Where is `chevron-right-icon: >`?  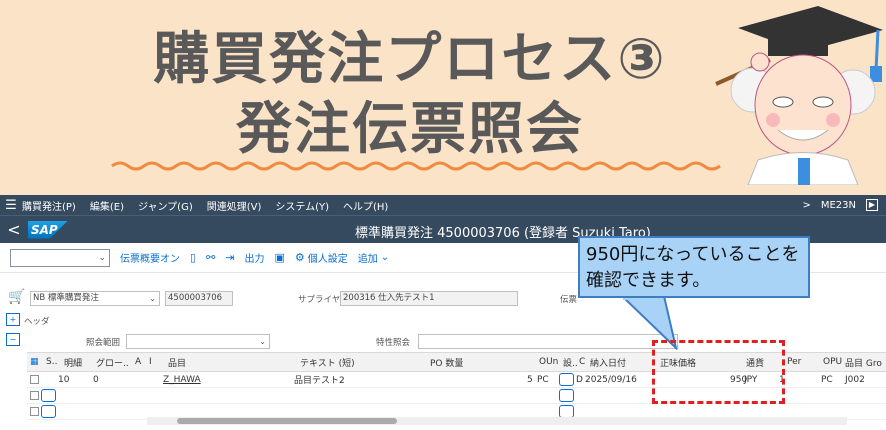 chevron-right-icon: > is located at coordinates (806, 205).